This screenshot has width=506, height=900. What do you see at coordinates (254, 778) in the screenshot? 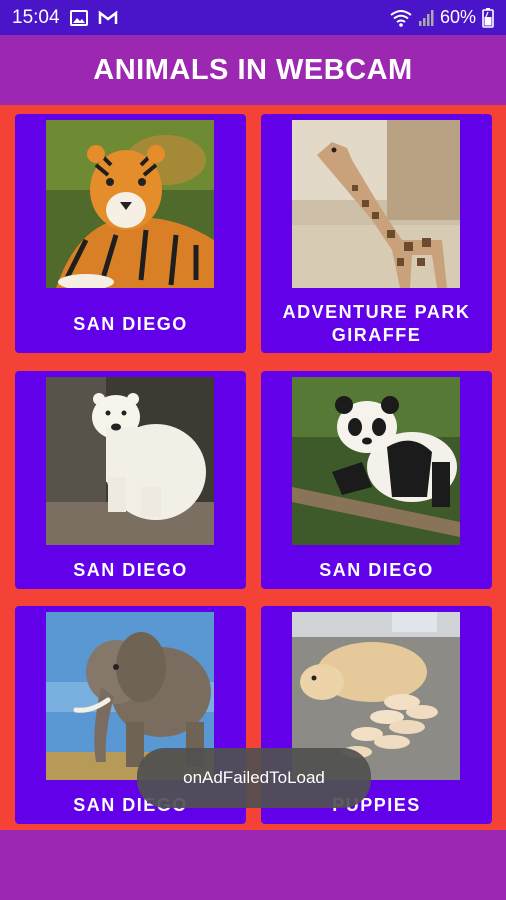
I see `toast-message: onAdFailedToLoad` at bounding box center [254, 778].